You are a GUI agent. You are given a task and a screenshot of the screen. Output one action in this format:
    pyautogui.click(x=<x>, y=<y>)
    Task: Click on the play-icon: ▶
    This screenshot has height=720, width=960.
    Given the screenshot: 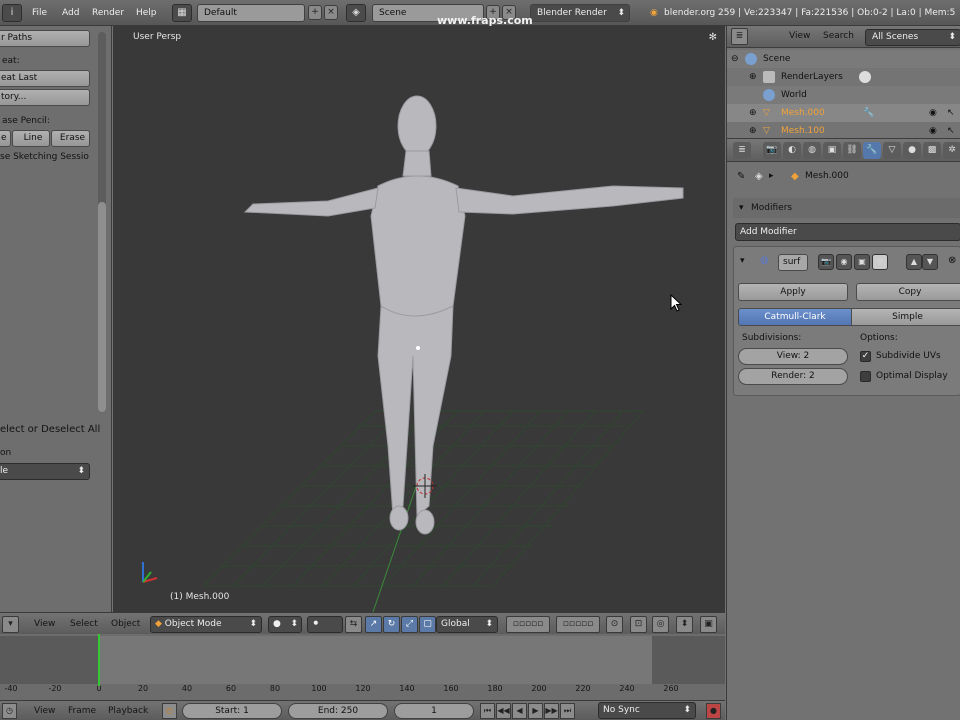 What is the action you would take?
    pyautogui.click(x=535, y=711)
    